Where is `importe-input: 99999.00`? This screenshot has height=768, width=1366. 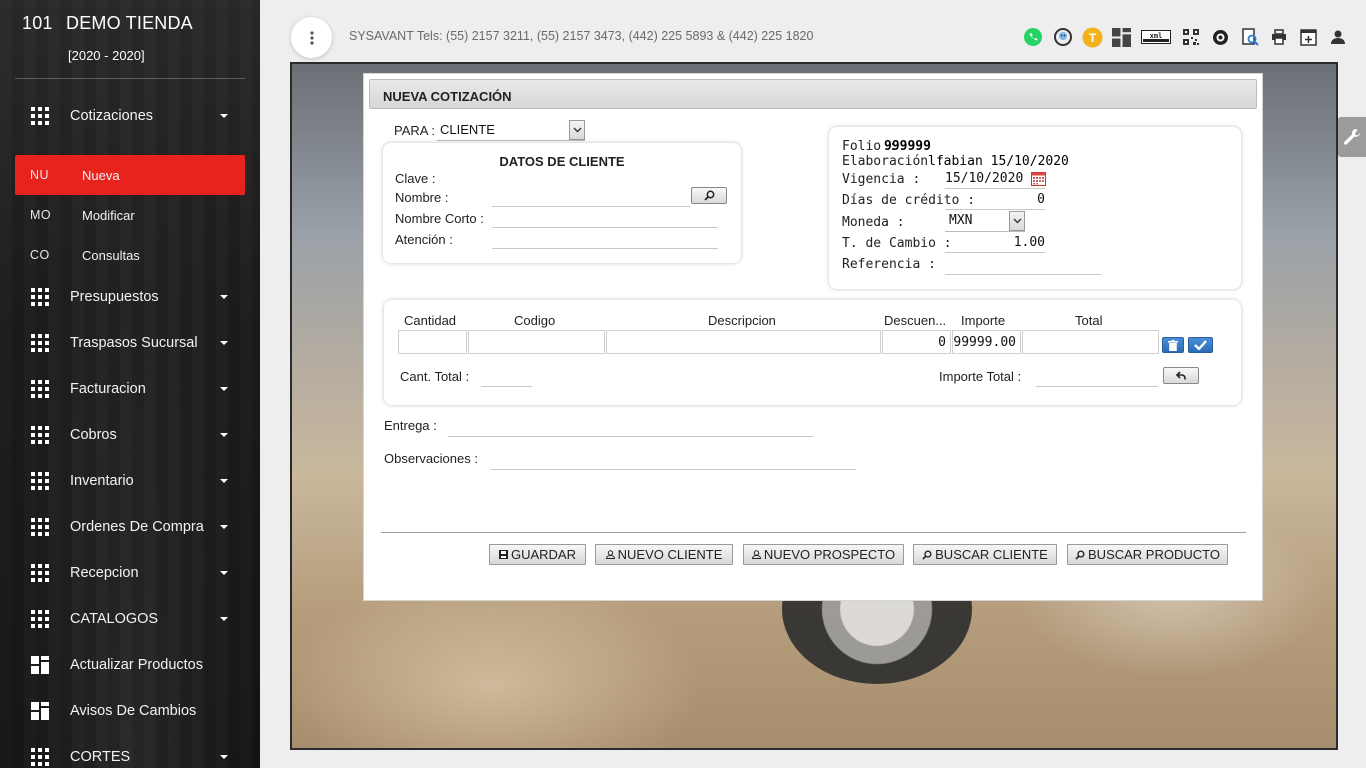
importe-input: 99999.00 is located at coordinates (986, 342).